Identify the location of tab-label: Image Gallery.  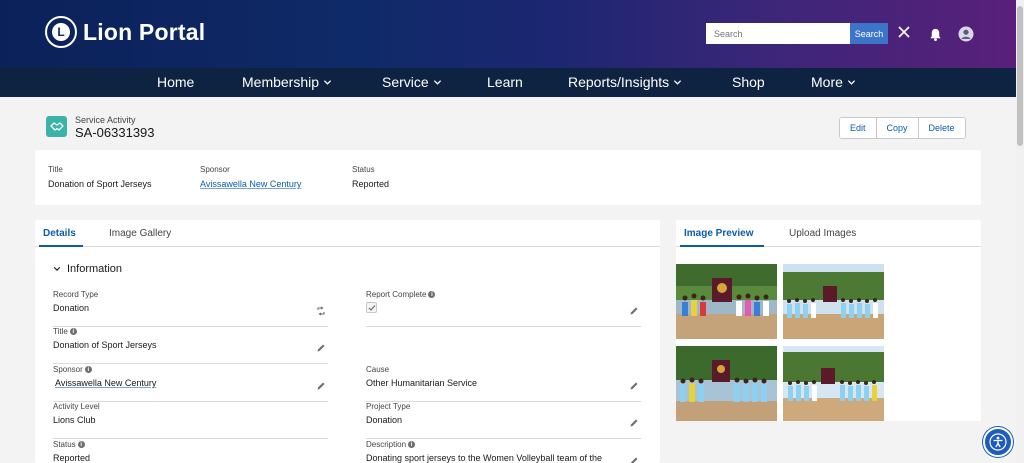
(140, 233).